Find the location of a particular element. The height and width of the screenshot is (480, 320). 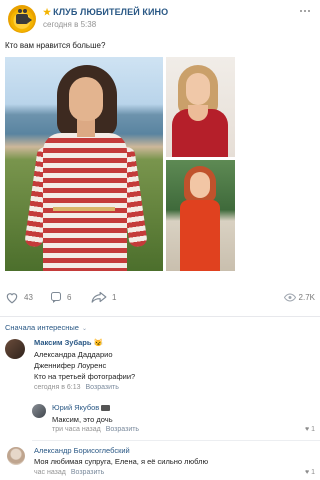

comment-author: Александр Борисоглебский is located at coordinates (82, 450).